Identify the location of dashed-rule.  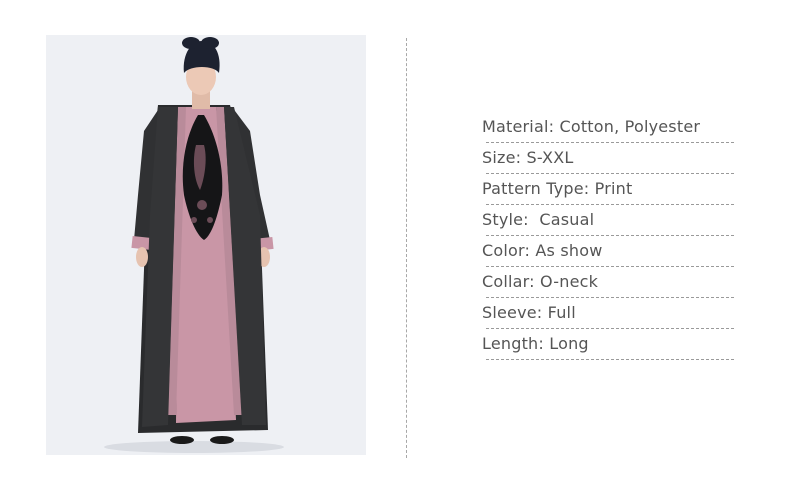
(610, 359).